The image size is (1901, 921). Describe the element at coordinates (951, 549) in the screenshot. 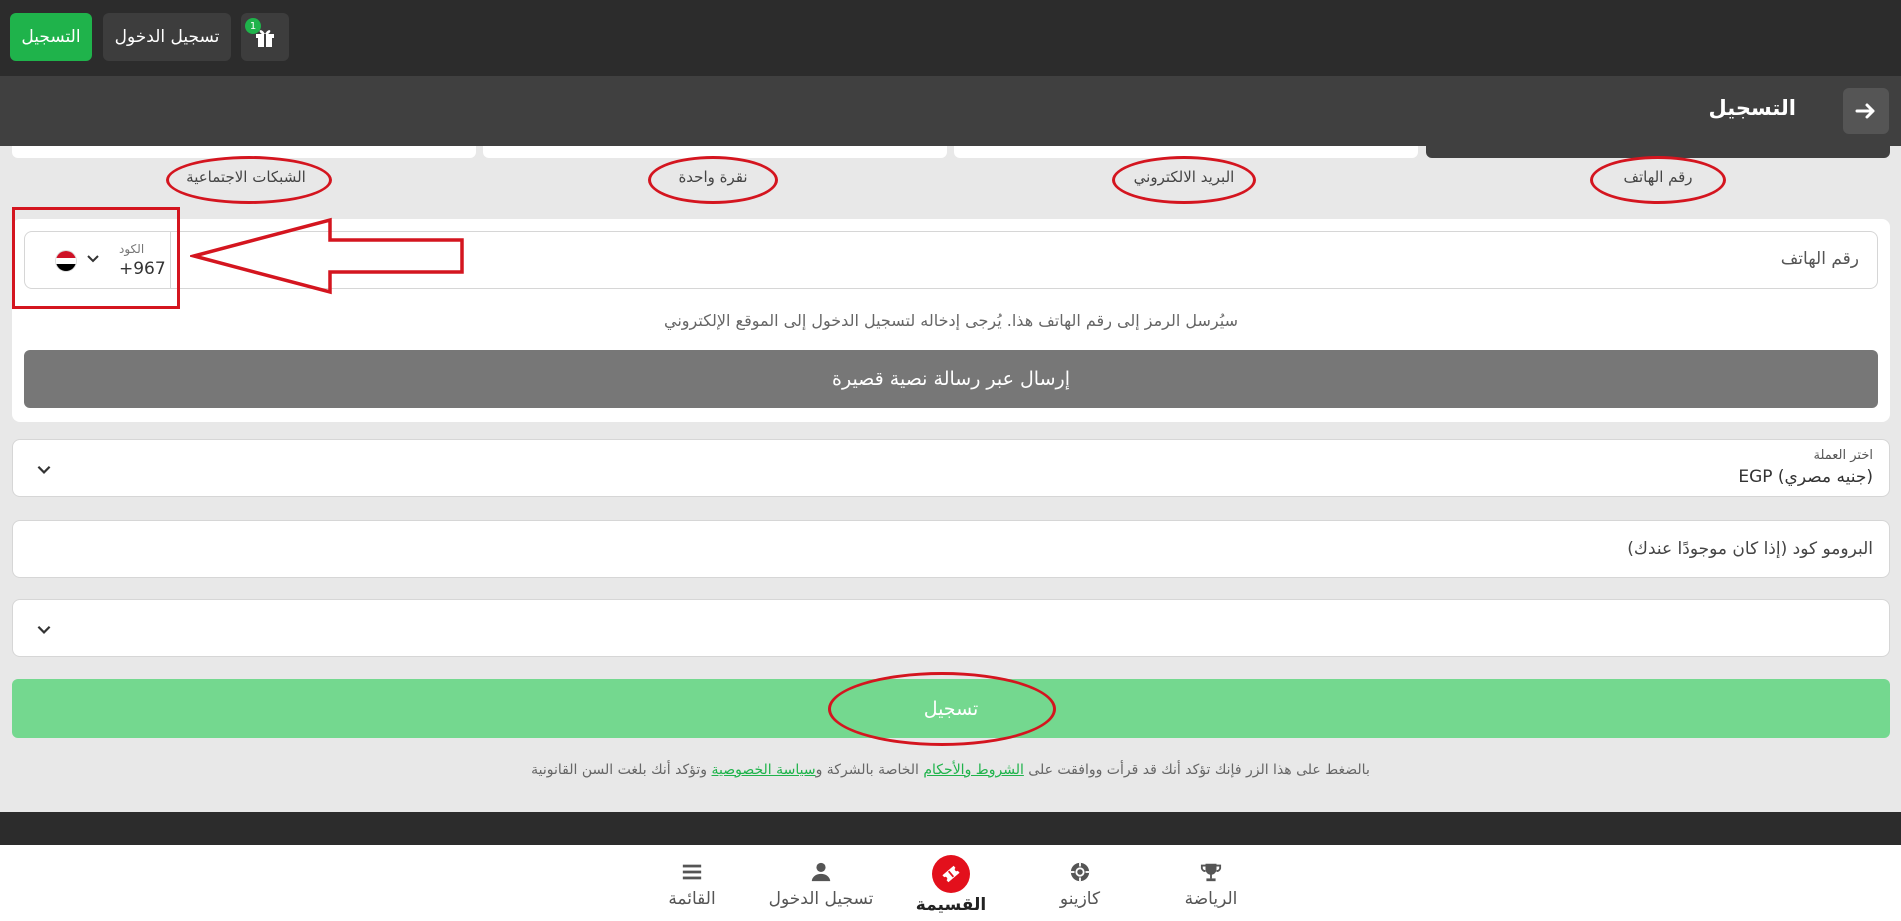

I see `promo-code-input: البرومو كود (إذا كان موجودًا عندك)` at that location.